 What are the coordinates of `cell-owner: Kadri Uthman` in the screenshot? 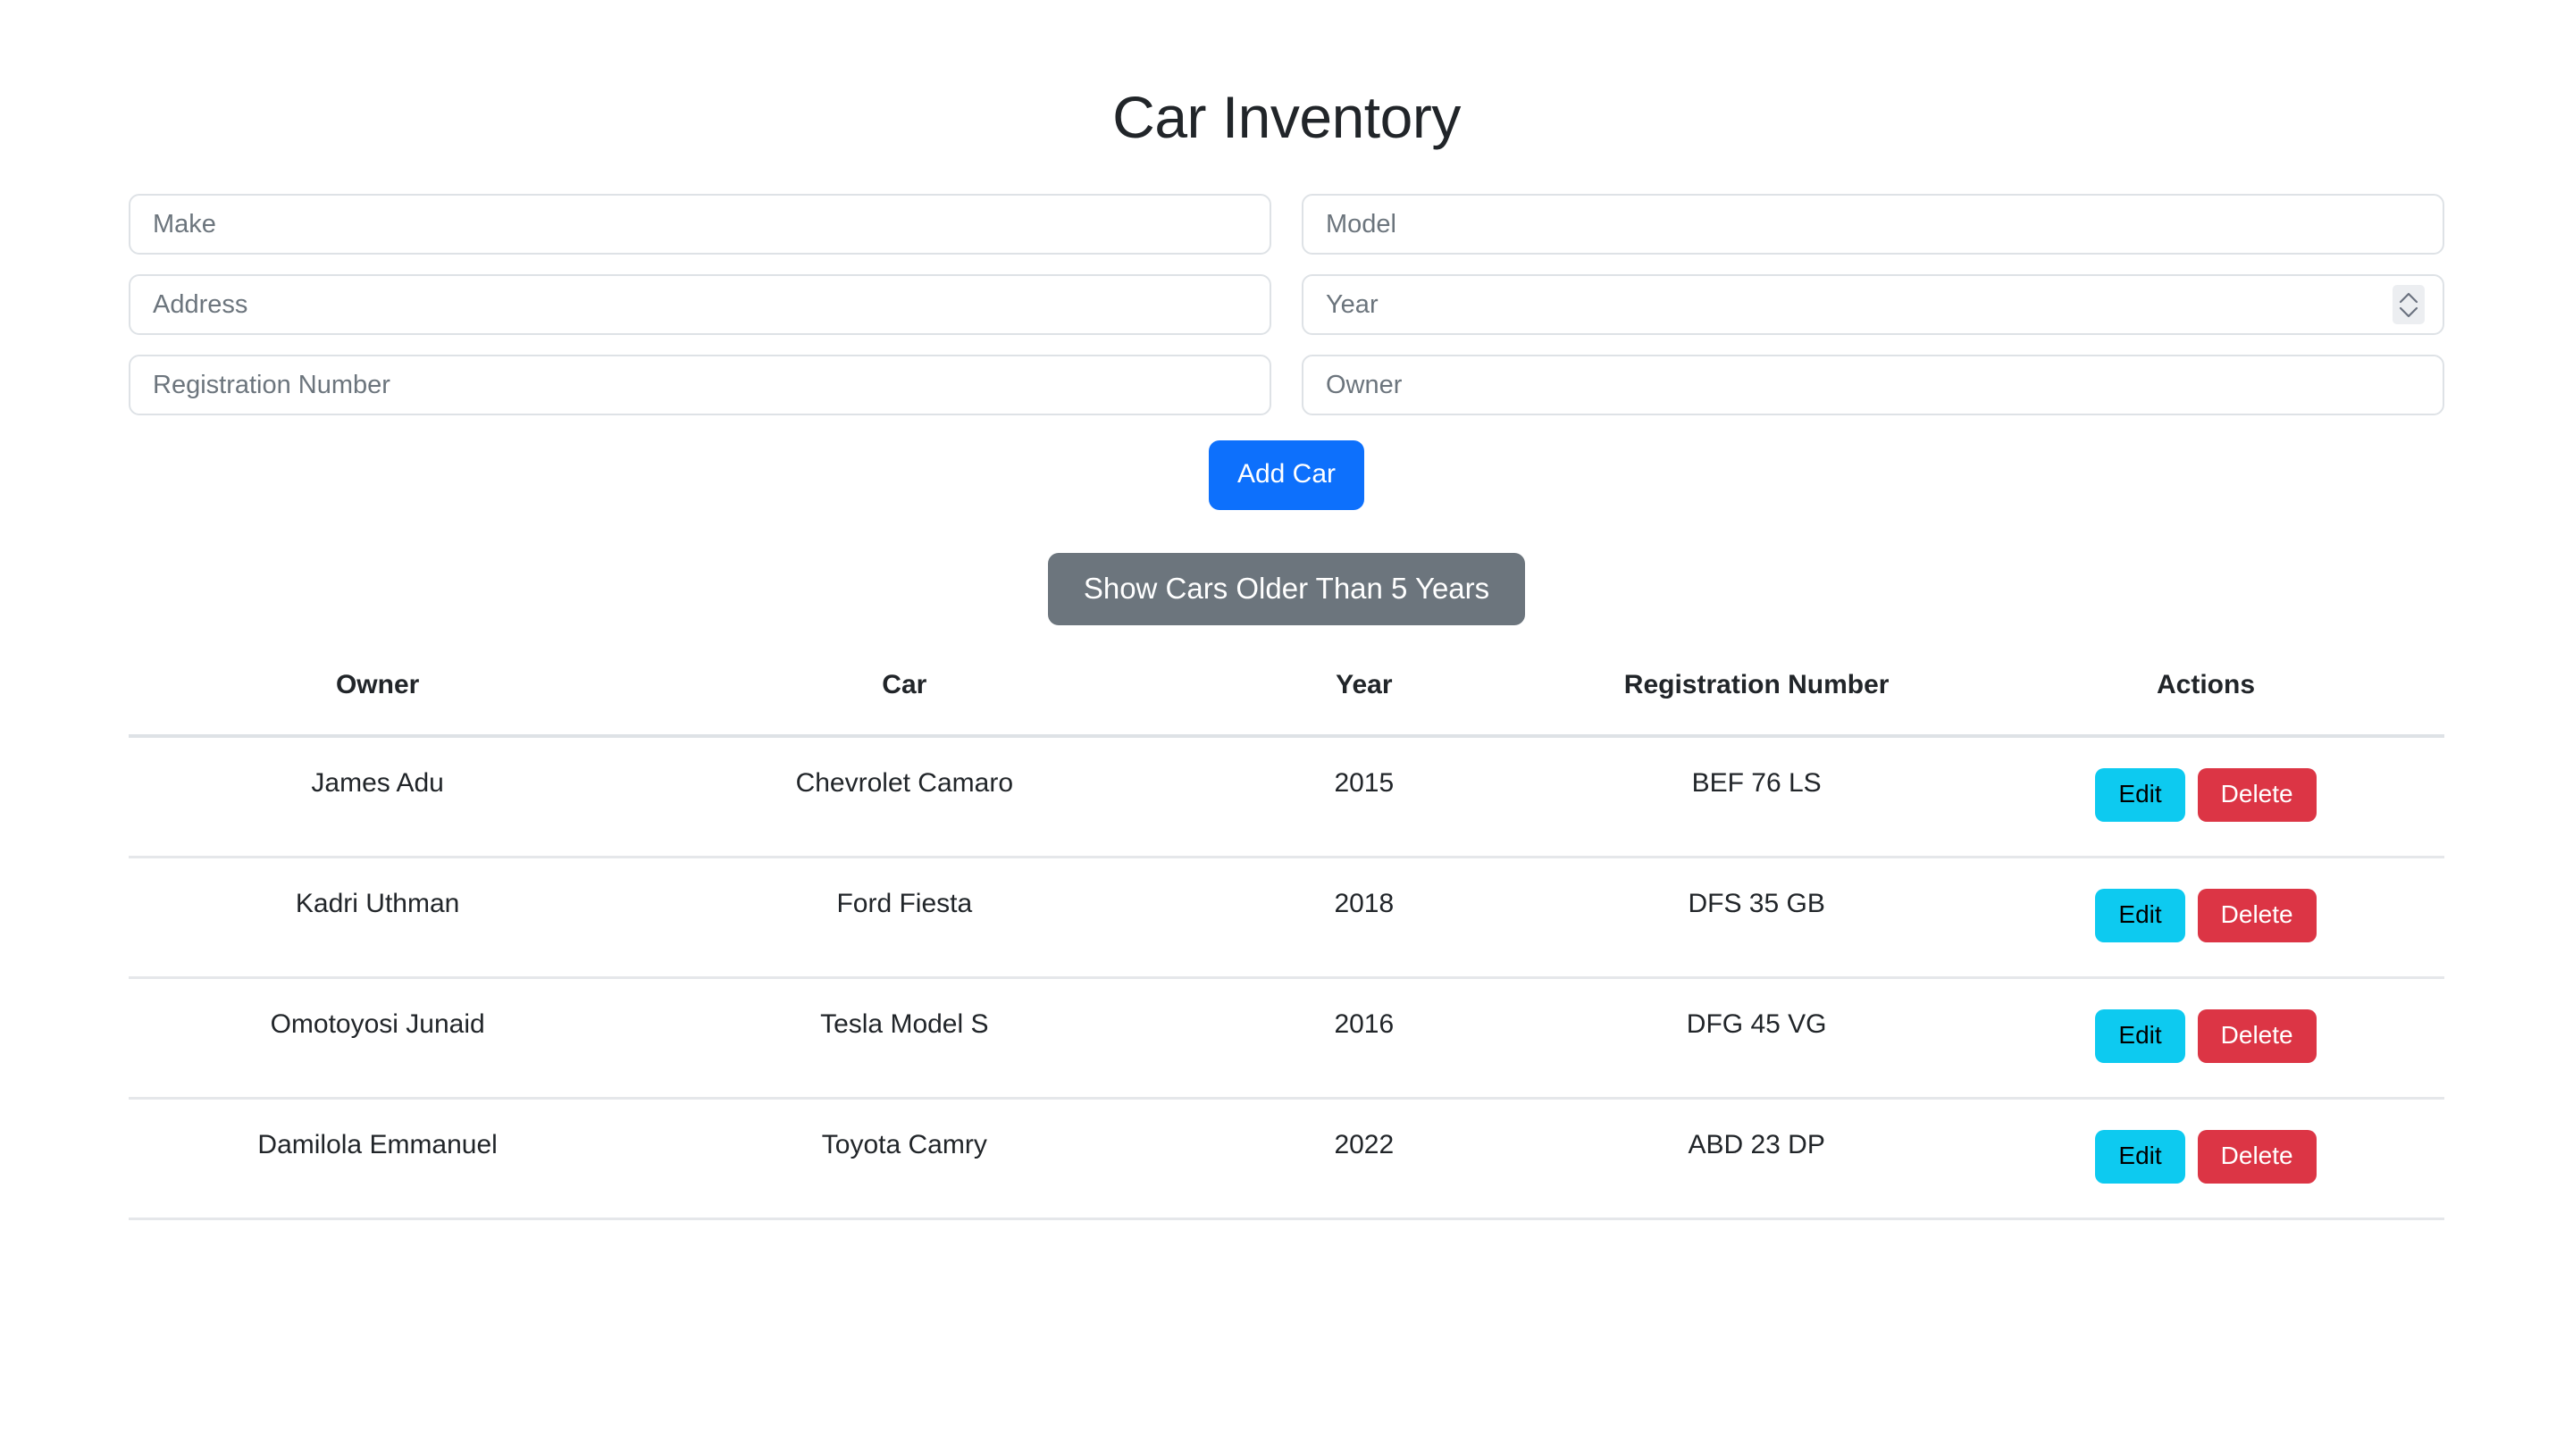 It's located at (378, 918).